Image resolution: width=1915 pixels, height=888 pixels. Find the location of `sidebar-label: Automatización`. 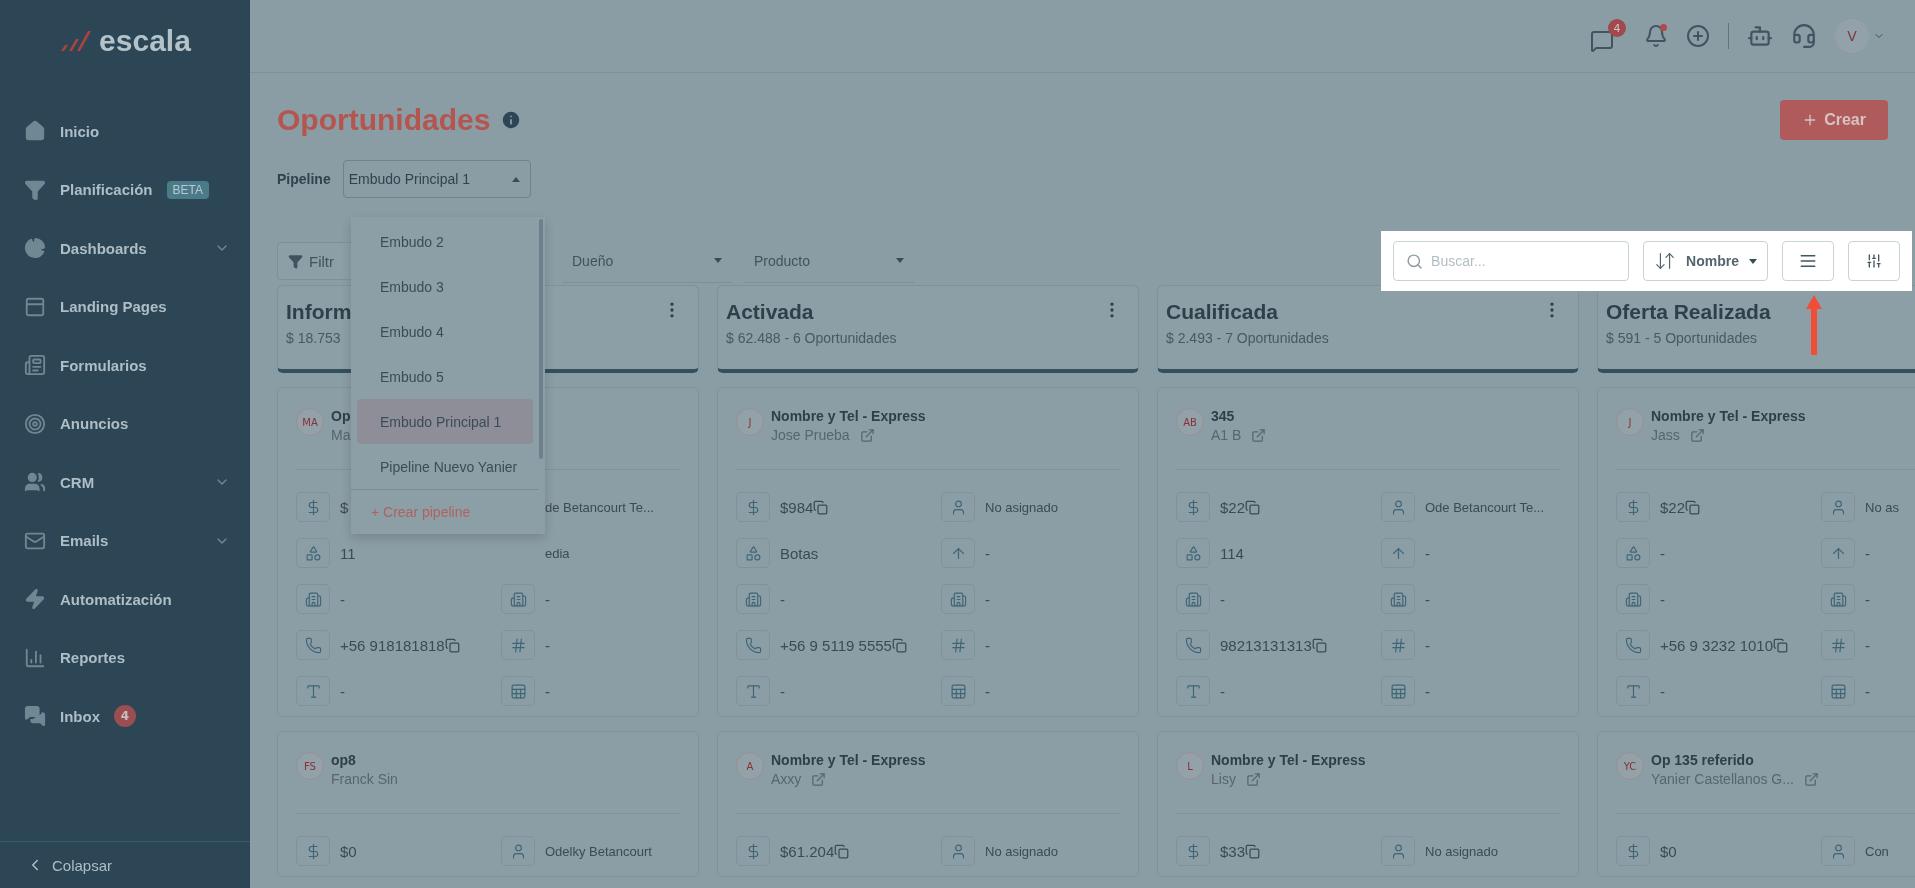

sidebar-label: Automatización is located at coordinates (116, 599).